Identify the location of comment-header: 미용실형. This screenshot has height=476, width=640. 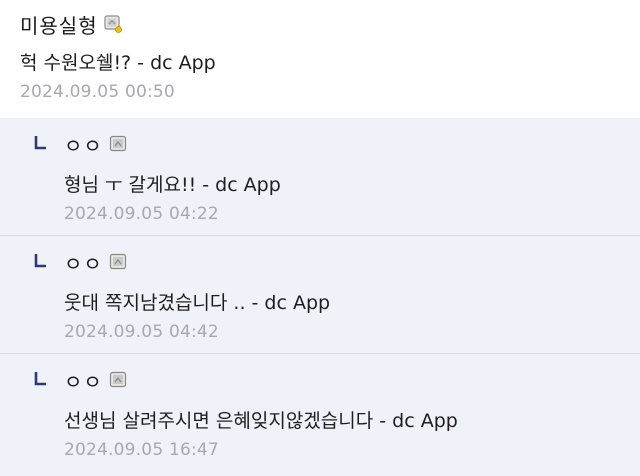
(71, 24).